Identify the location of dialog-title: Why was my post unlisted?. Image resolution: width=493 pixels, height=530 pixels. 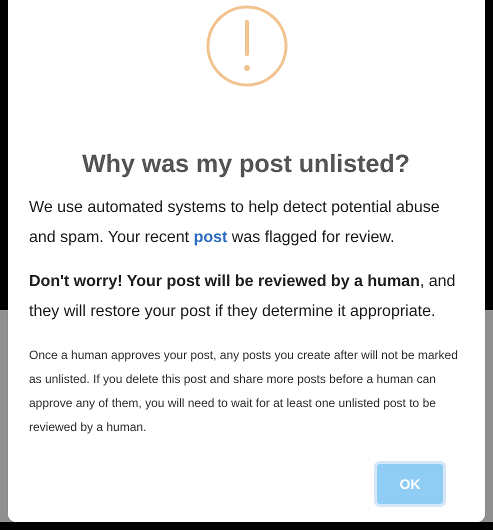
(246, 164).